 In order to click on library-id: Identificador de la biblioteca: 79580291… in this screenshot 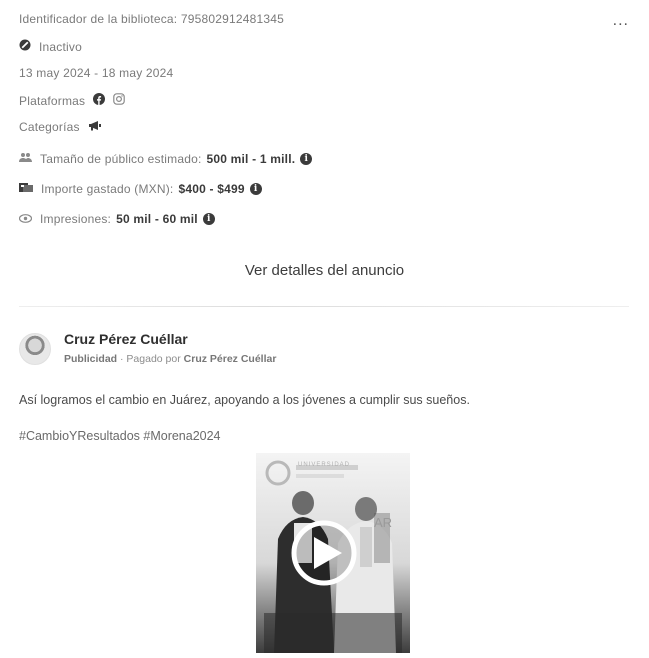, I will do `click(151, 19)`.